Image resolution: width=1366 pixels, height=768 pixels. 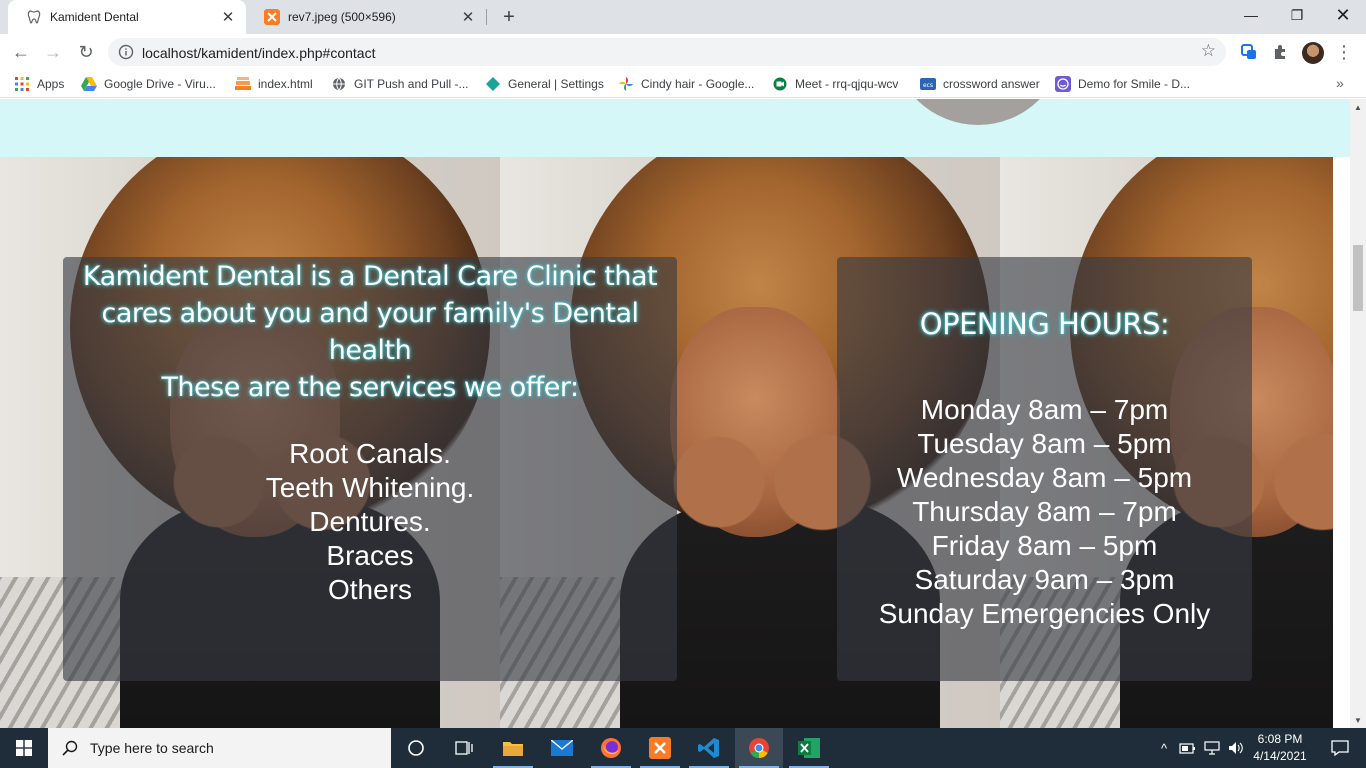 I want to click on vscode-icon, so click(x=709, y=748).